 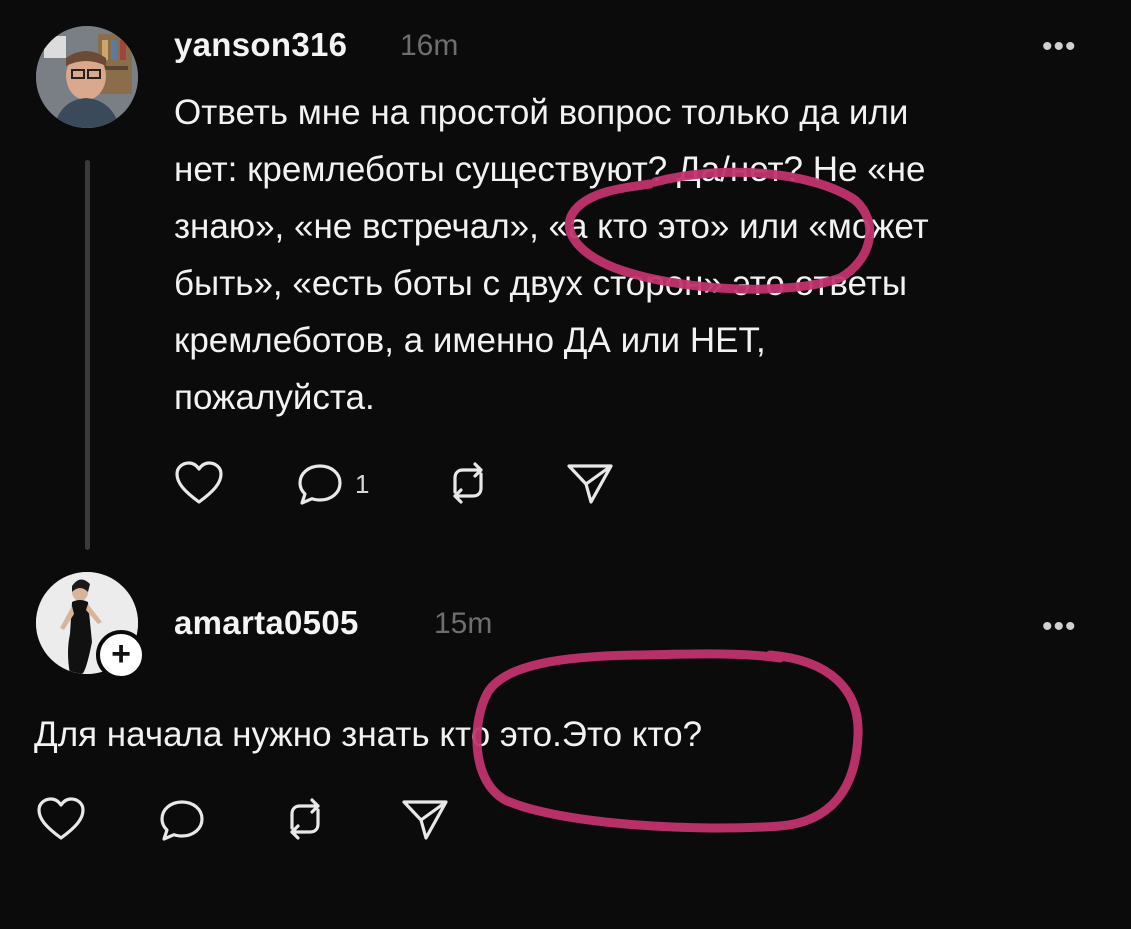 I want to click on avatar-yanson316, so click(x=87, y=77).